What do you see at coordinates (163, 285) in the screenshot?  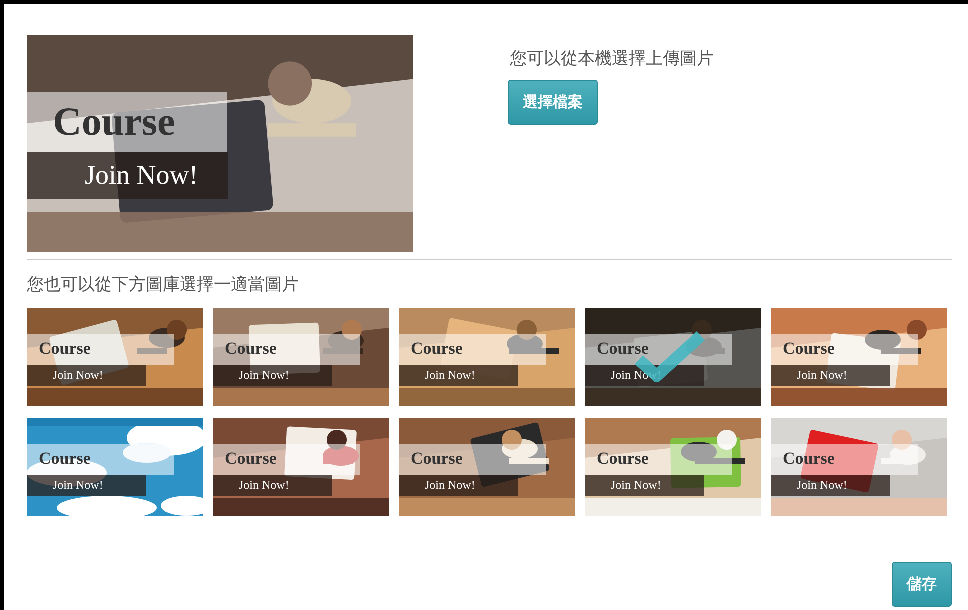 I see `gallery-label: 您也可以從下方圖庫選擇一適當圖片` at bounding box center [163, 285].